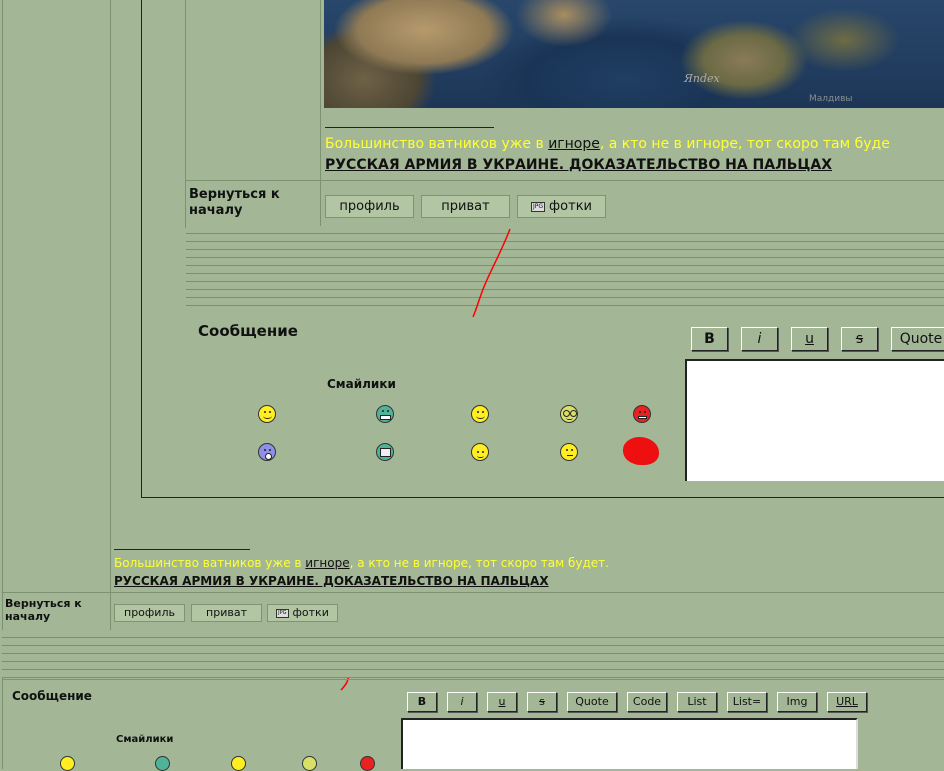 This screenshot has height=771, width=944. I want to click on smilies-label-small: Смайлики, so click(145, 739).